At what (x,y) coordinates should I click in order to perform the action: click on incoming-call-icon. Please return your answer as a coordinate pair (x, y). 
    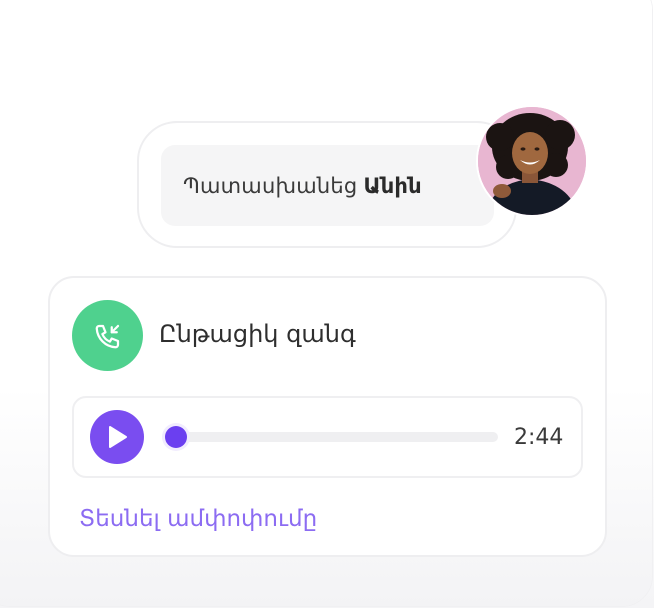
    Looking at the image, I should click on (107, 335).